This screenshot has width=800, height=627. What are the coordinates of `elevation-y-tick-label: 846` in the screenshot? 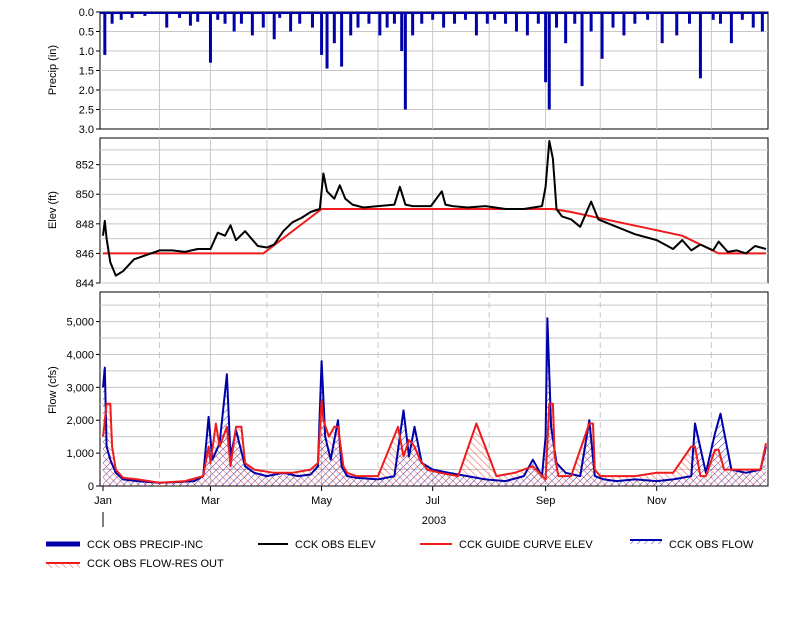 It's located at (85, 254).